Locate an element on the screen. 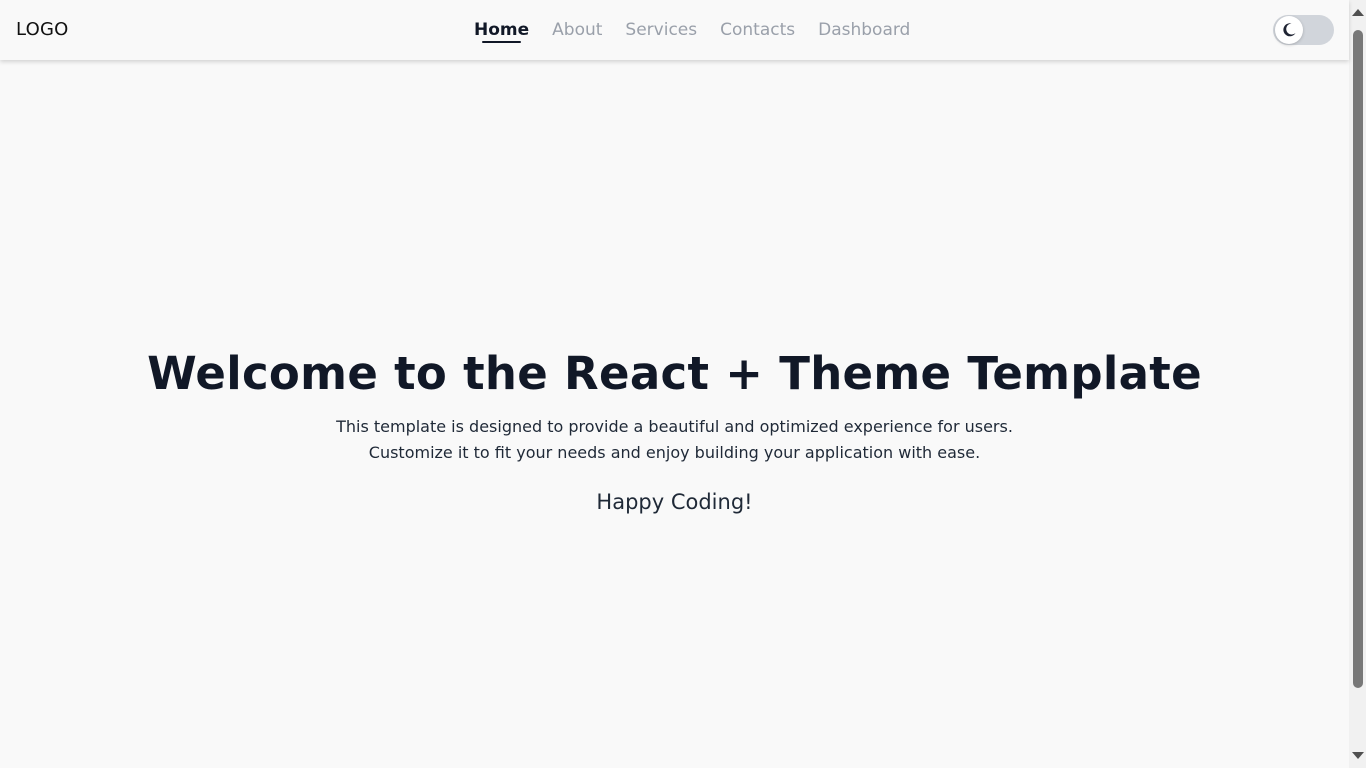 This screenshot has height=768, width=1366. nav-link-contacts: Contacts is located at coordinates (757, 30).